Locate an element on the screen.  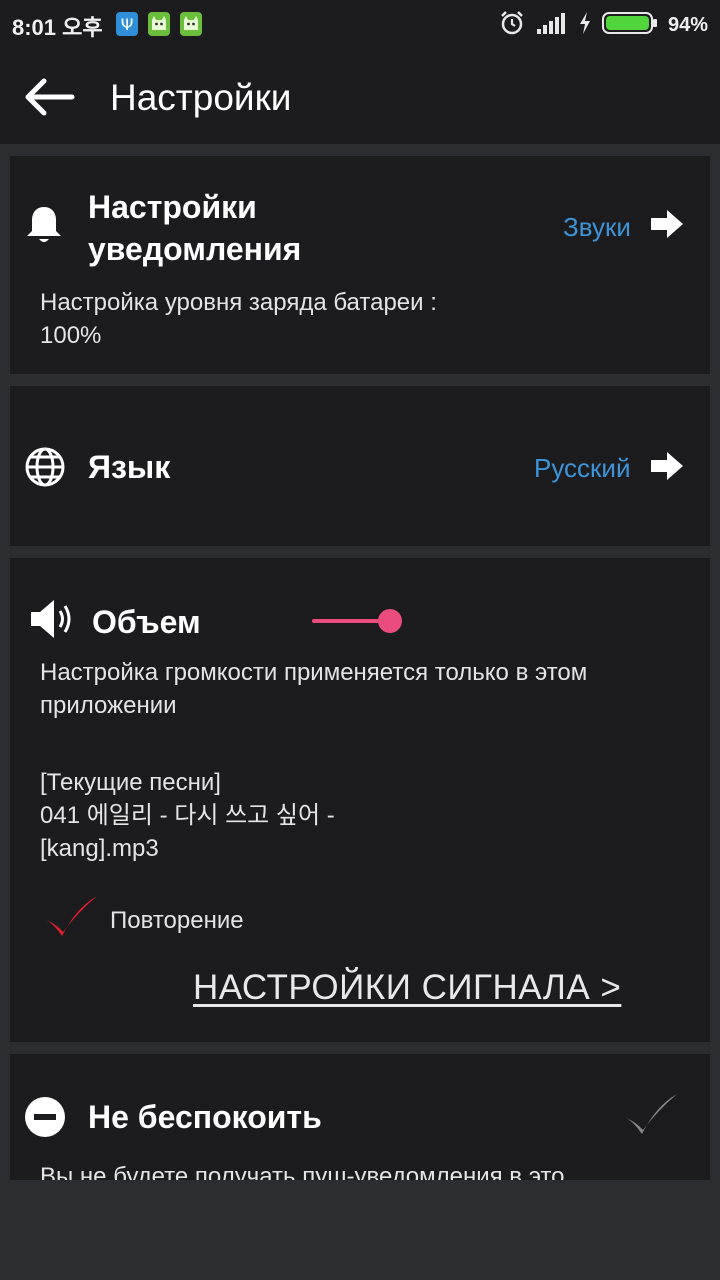
language-value: Русский is located at coordinates (582, 468).